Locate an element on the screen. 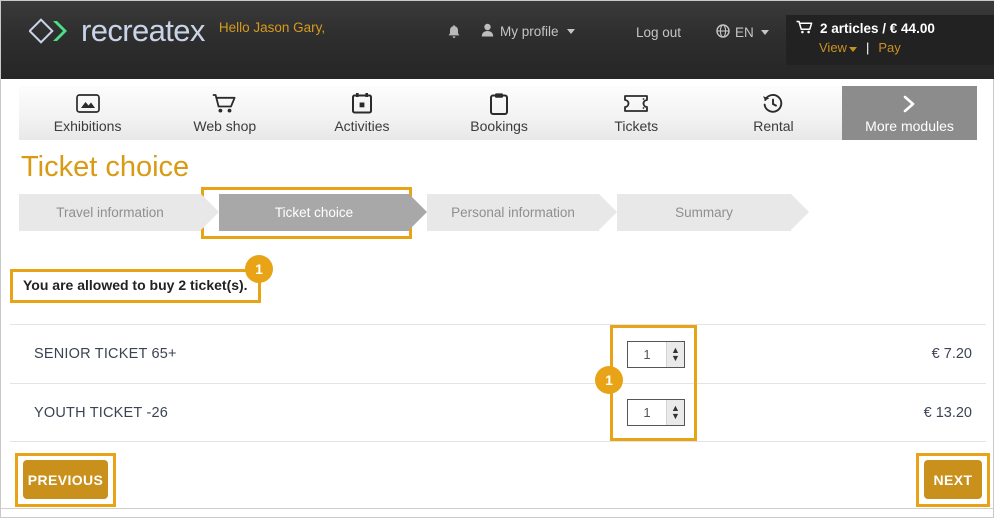 The height and width of the screenshot is (518, 994). chevron-right-icon is located at coordinates (910, 104).